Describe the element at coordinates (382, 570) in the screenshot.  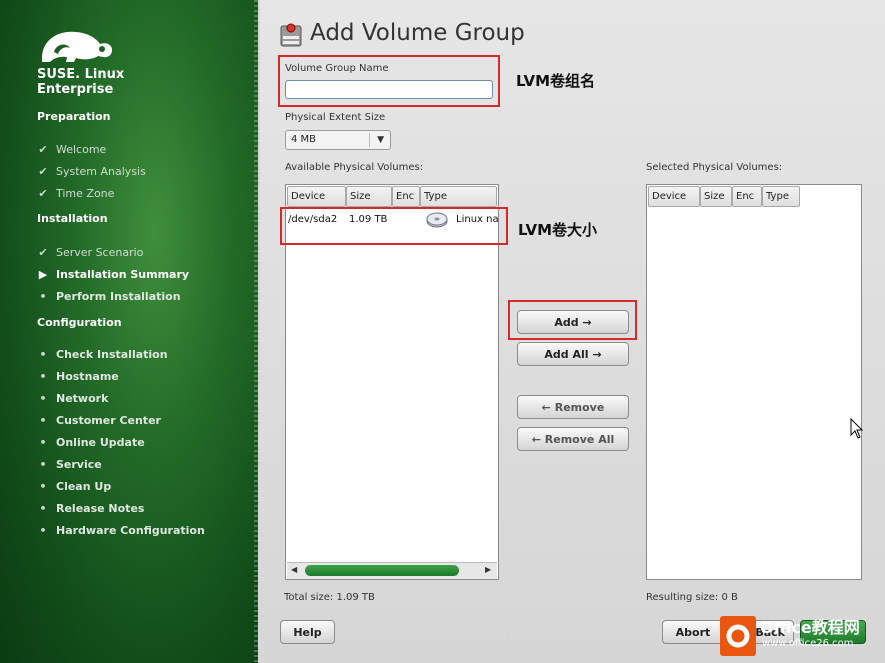
I see `scrollbar-thumb` at that location.